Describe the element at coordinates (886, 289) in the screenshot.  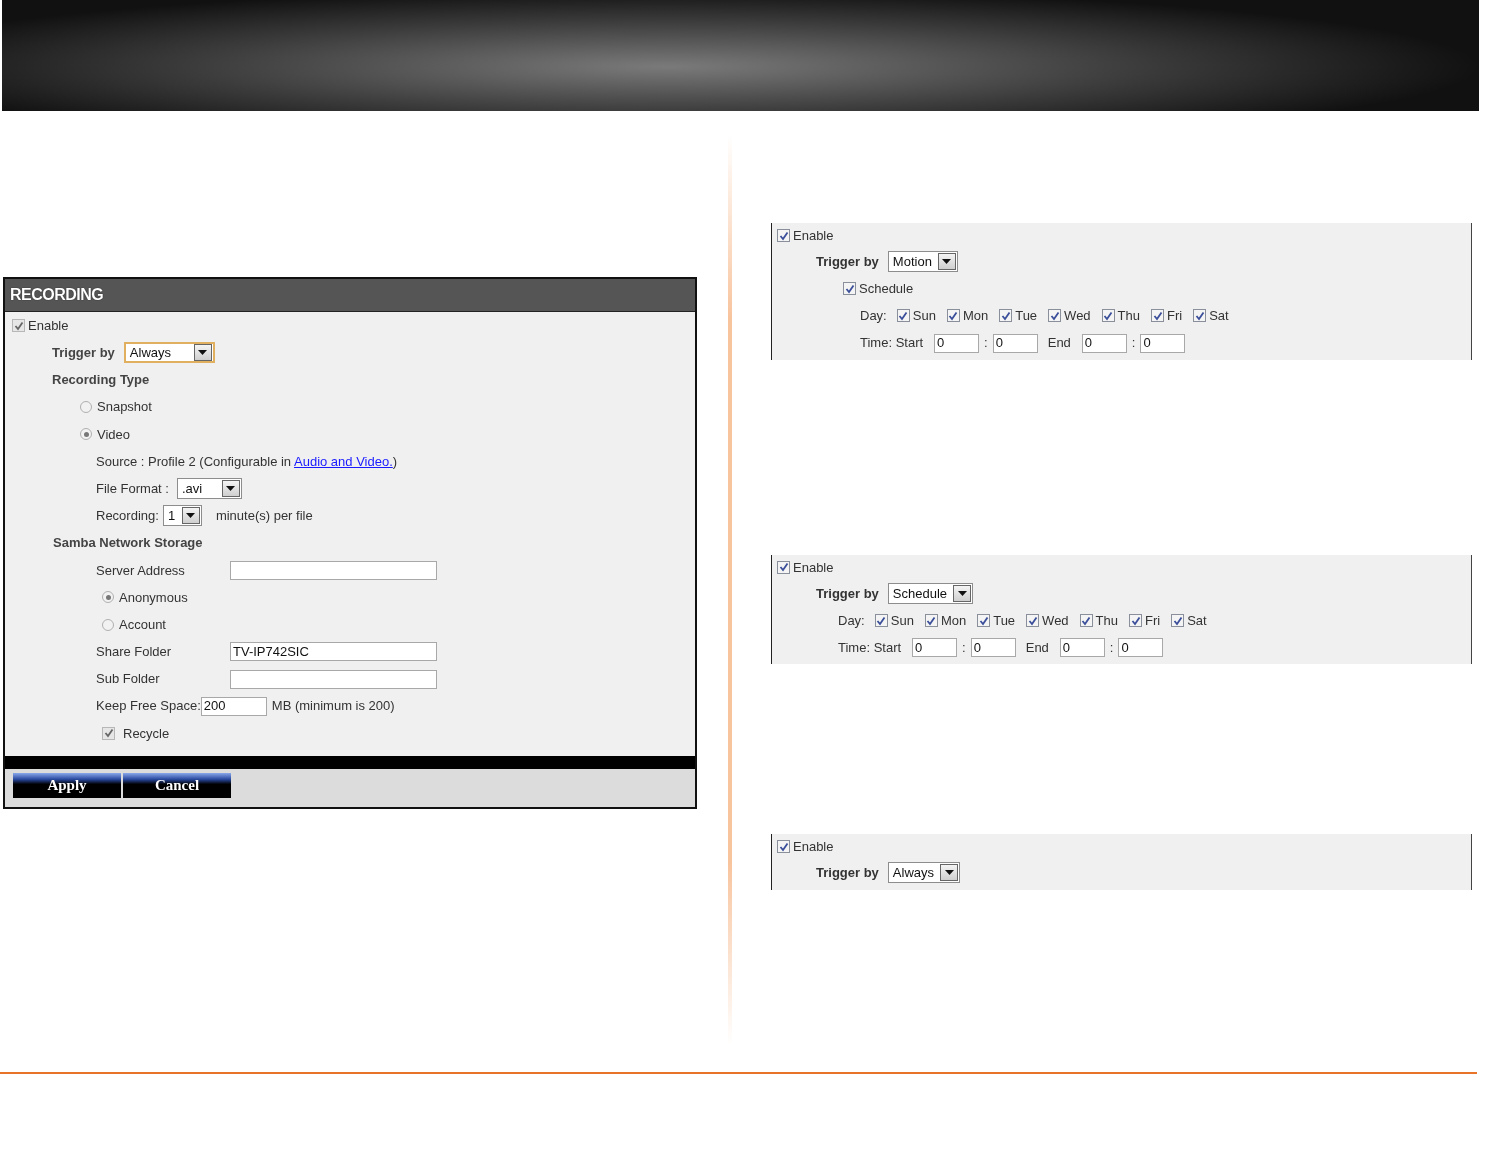
I see `checkbox-label: Schedule` at that location.